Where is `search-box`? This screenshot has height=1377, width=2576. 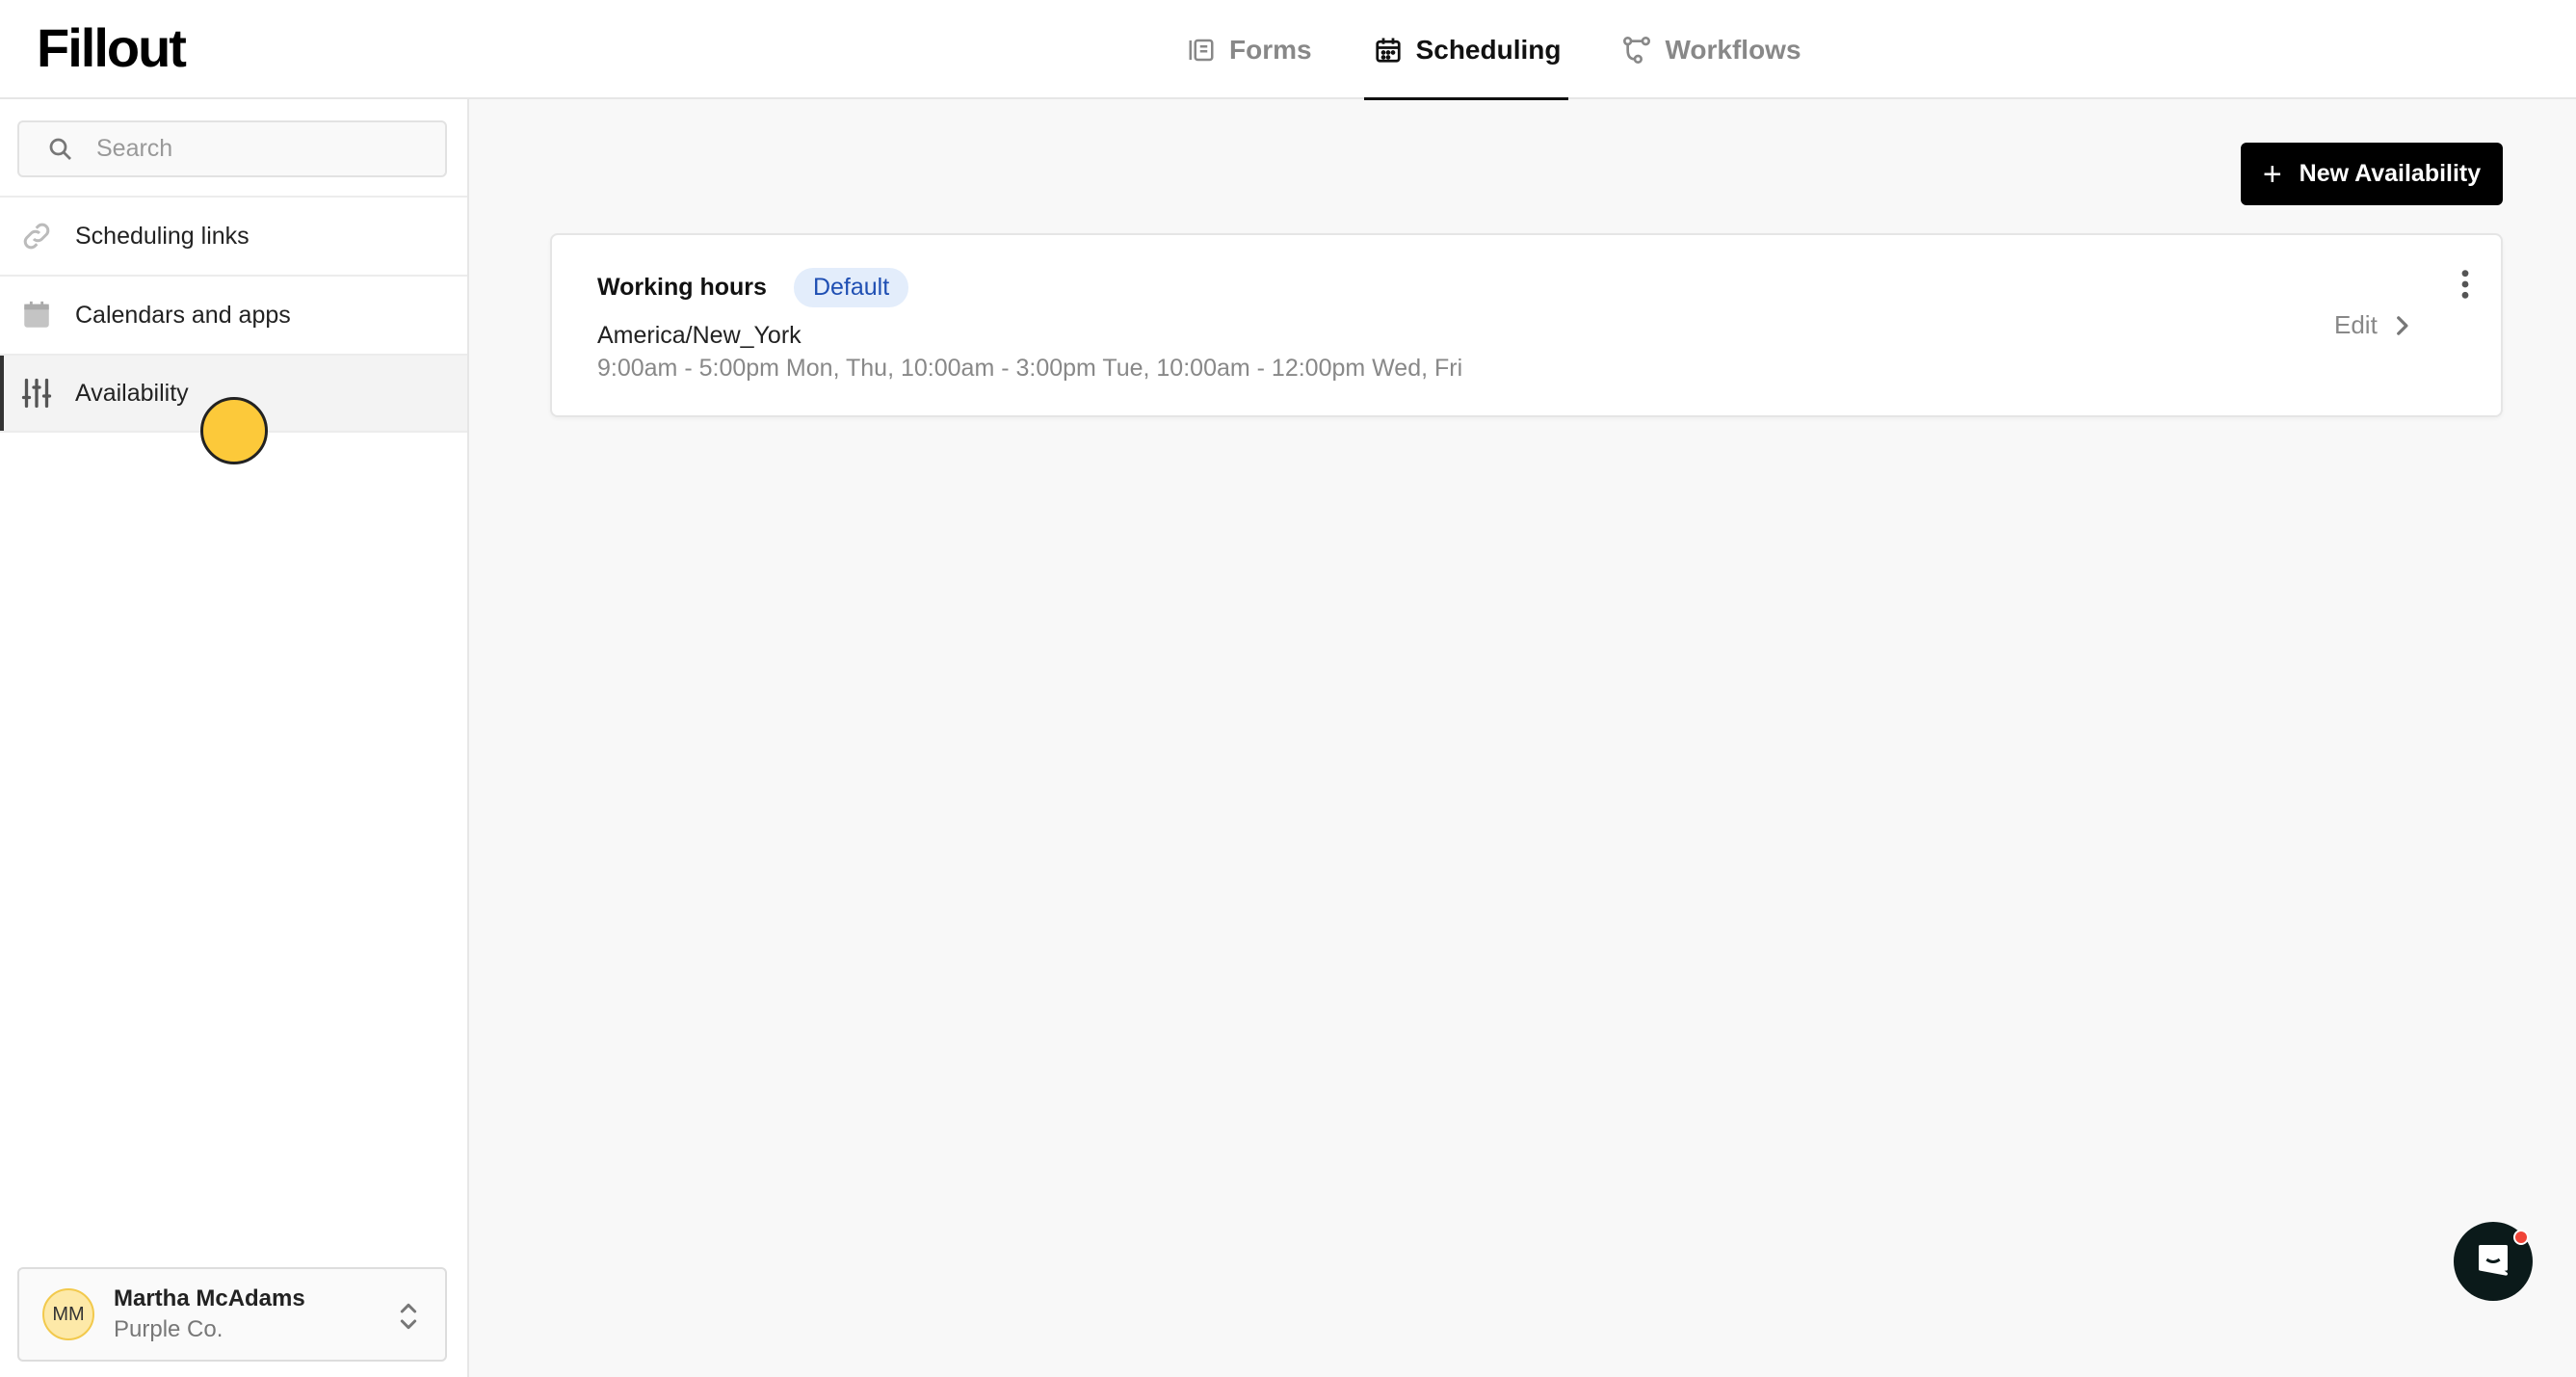 search-box is located at coordinates (232, 149).